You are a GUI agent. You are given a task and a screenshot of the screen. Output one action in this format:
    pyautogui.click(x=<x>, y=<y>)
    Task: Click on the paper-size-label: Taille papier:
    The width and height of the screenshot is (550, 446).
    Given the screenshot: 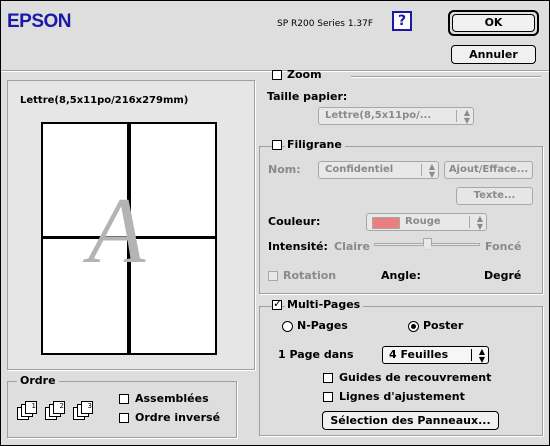 What is the action you would take?
    pyautogui.click(x=307, y=96)
    